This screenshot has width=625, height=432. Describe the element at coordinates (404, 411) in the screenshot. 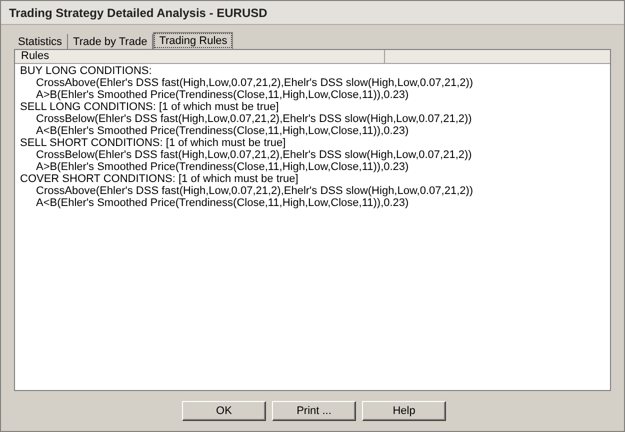

I see `dialog-button: Help` at that location.